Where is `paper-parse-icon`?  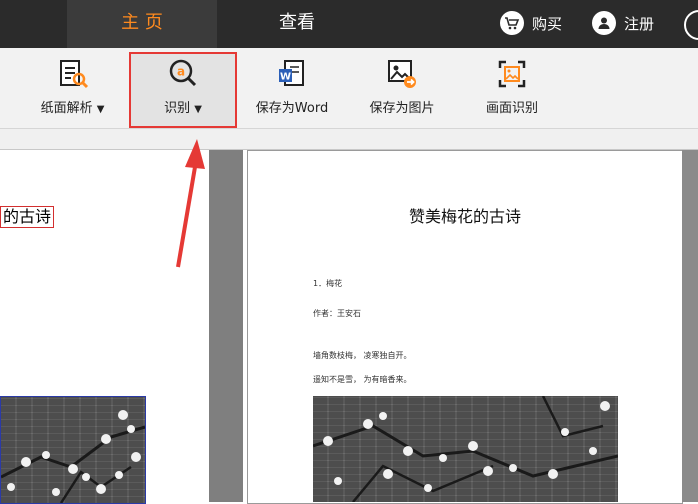
paper-parse-icon is located at coordinates (73, 74).